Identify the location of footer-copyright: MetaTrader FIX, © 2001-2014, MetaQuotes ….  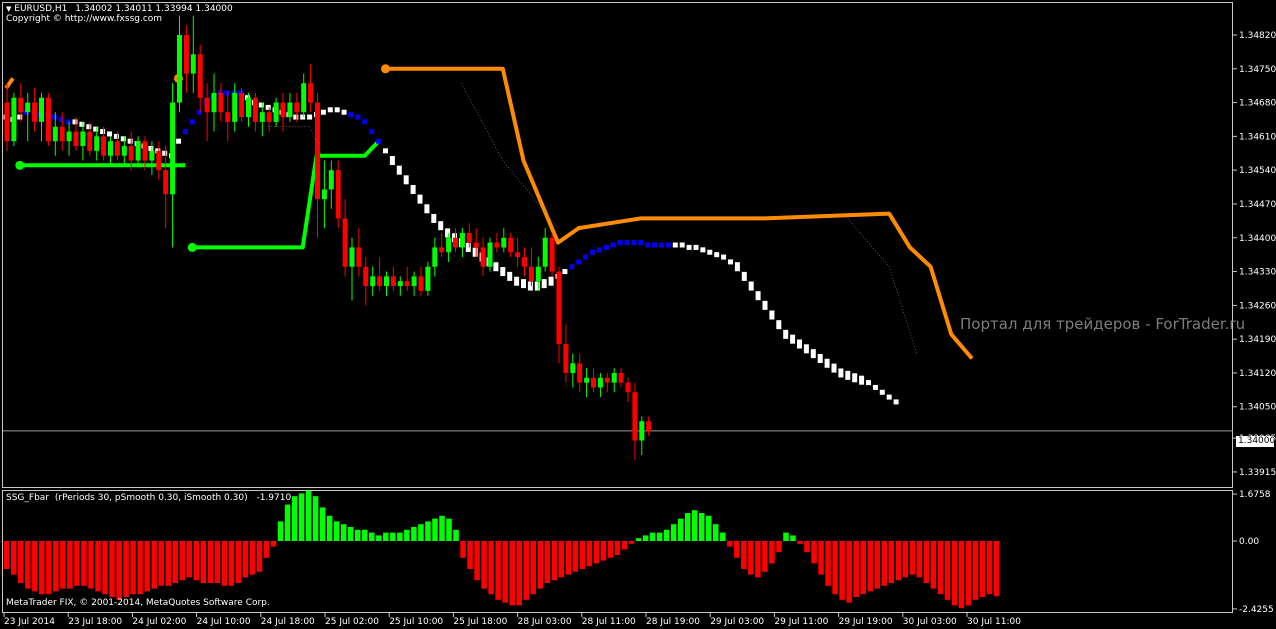
(138, 603).